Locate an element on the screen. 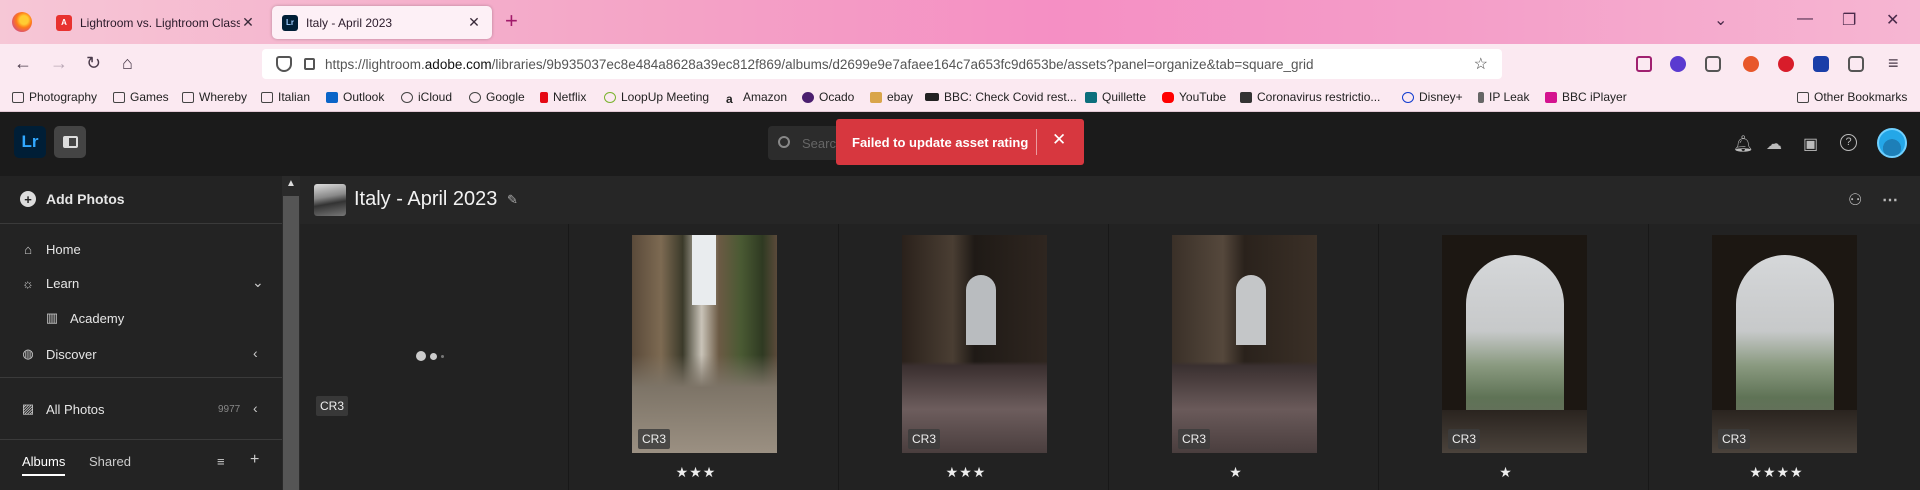 This screenshot has height=490, width=1920. shield-icon is located at coordinates (284, 64).